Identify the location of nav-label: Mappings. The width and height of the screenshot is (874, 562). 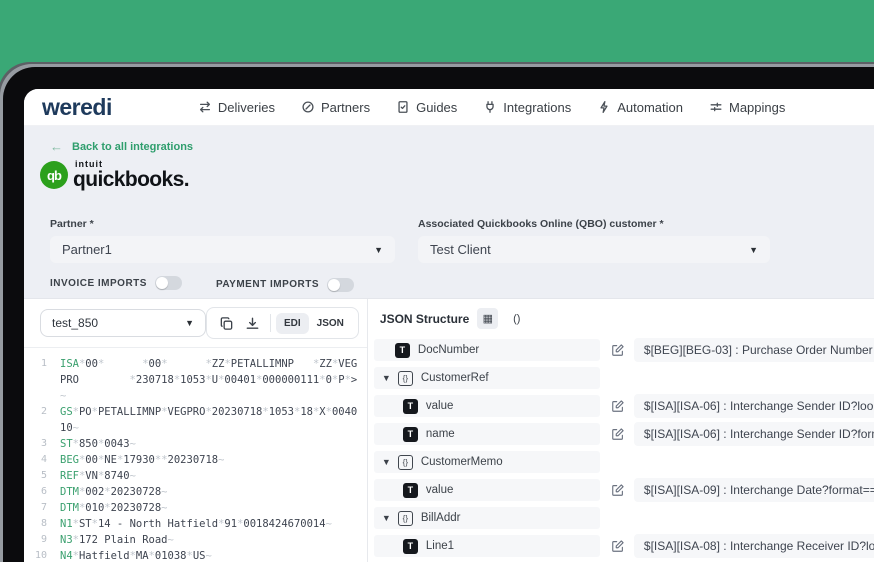
(757, 107).